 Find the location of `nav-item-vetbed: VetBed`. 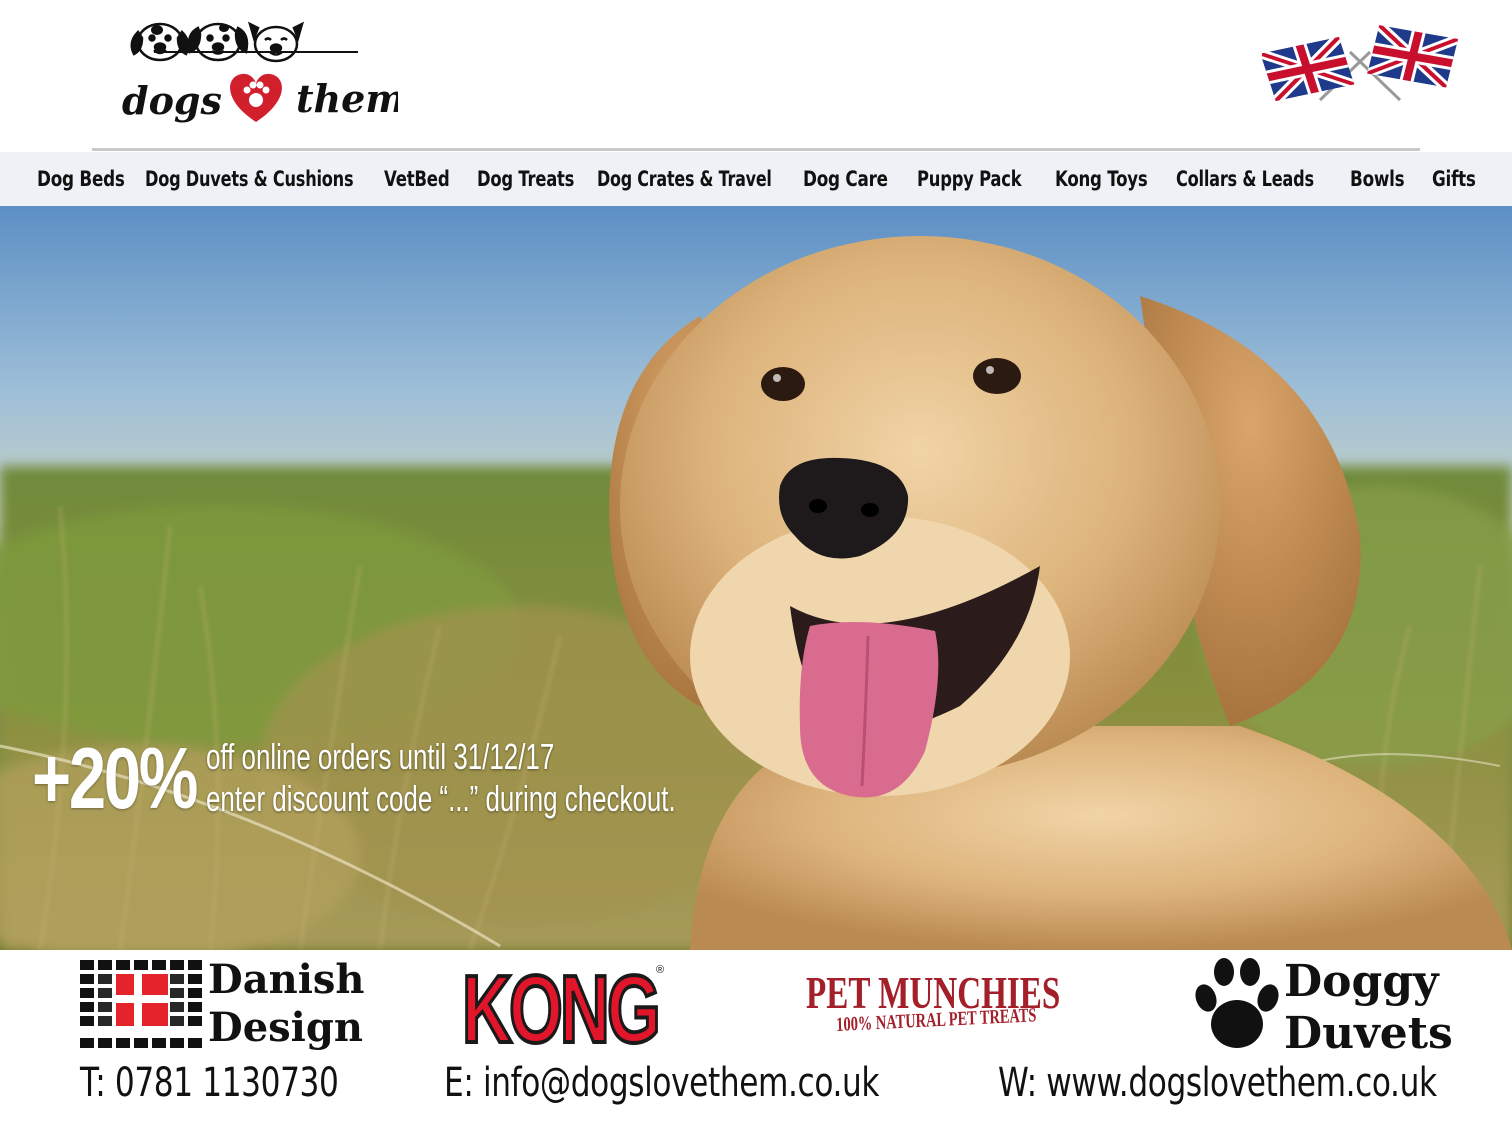

nav-item-vetbed: VetBed is located at coordinates (417, 179).